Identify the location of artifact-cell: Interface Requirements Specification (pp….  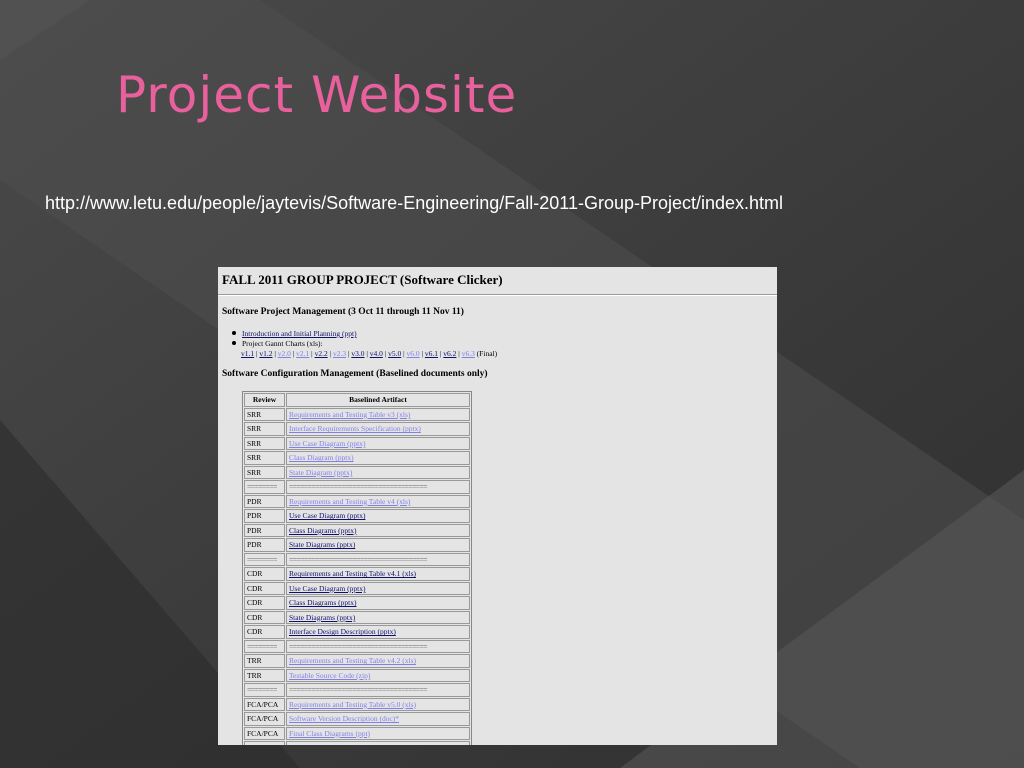
(378, 429).